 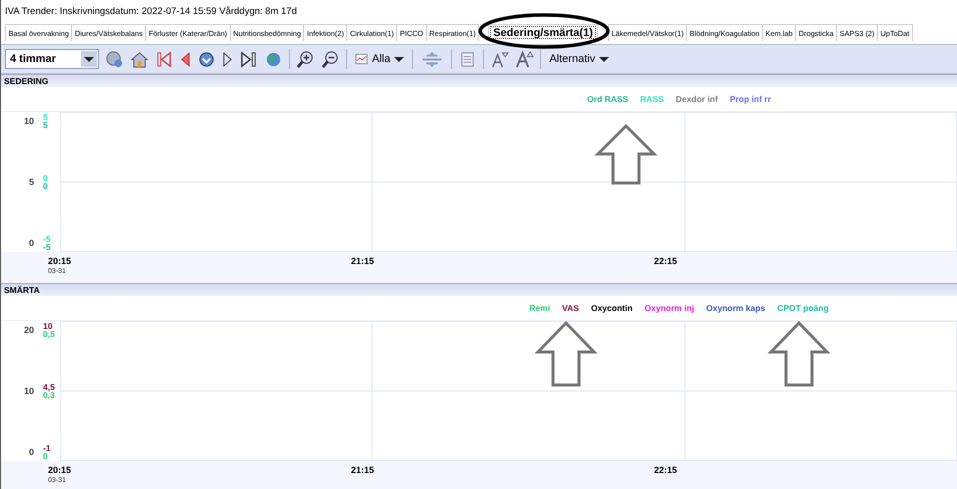 I want to click on y-axis-label: 20, so click(x=28, y=330).